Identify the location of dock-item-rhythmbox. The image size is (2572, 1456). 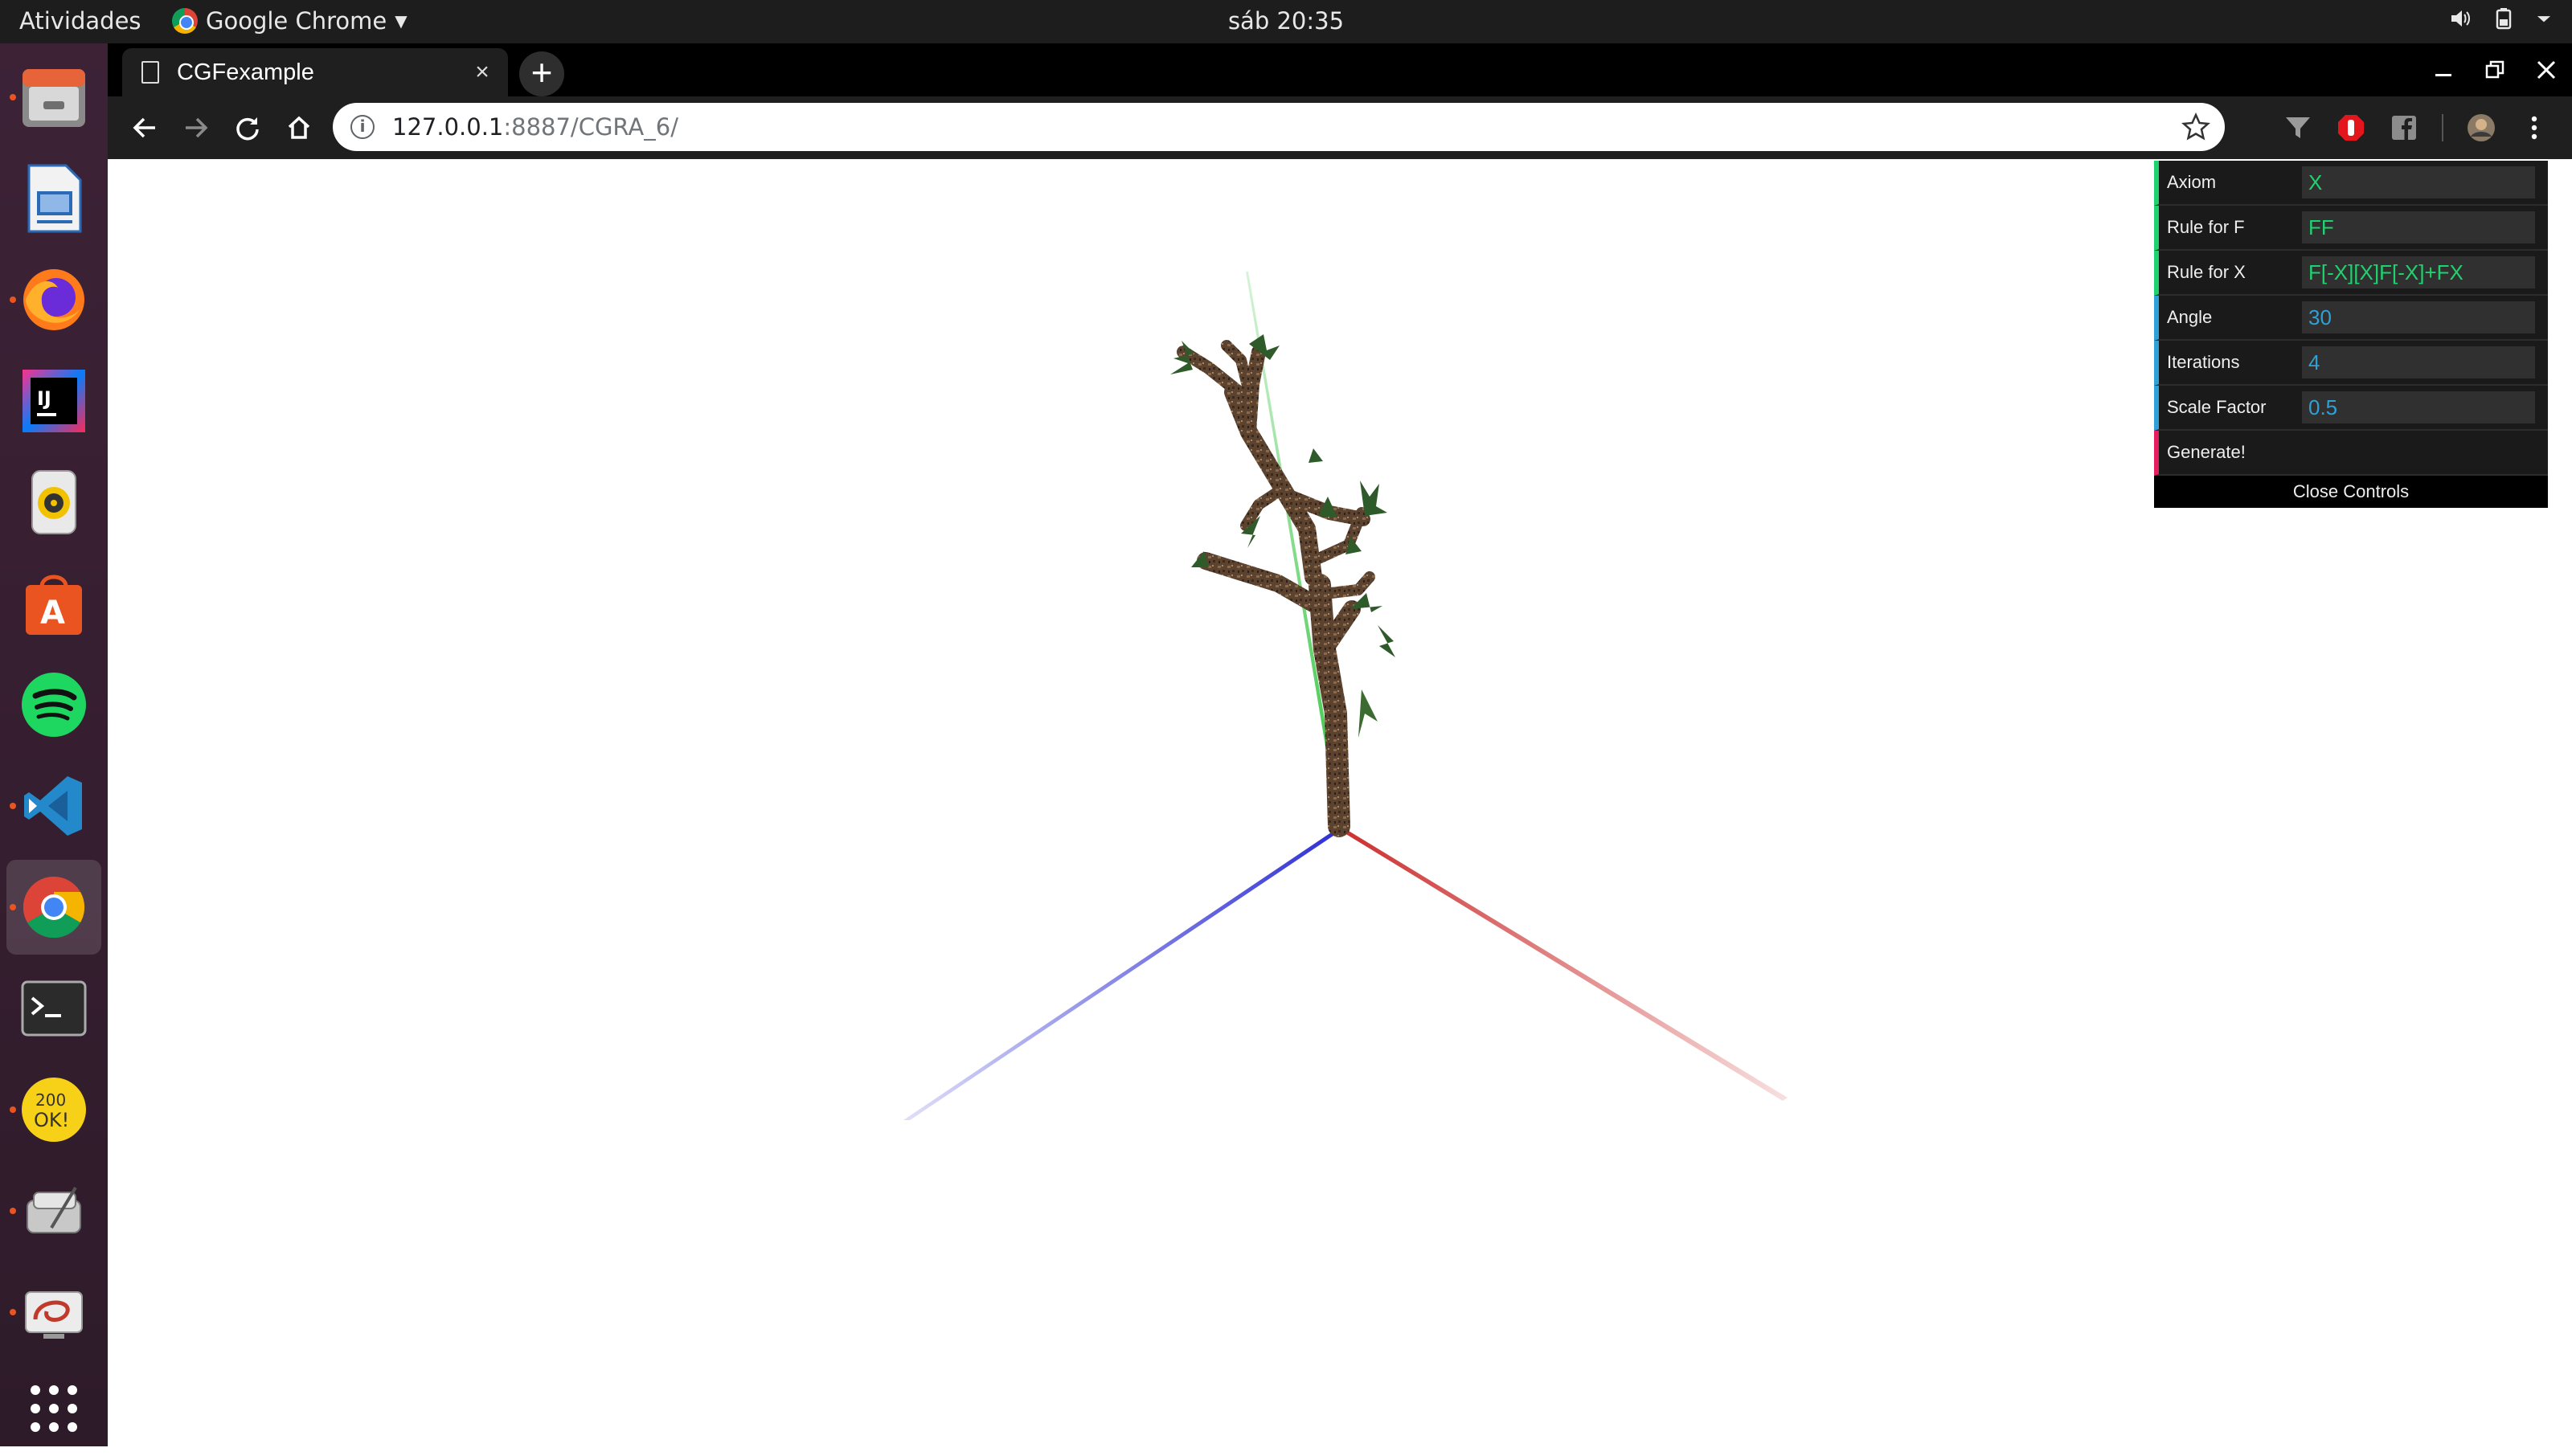
(53, 503).